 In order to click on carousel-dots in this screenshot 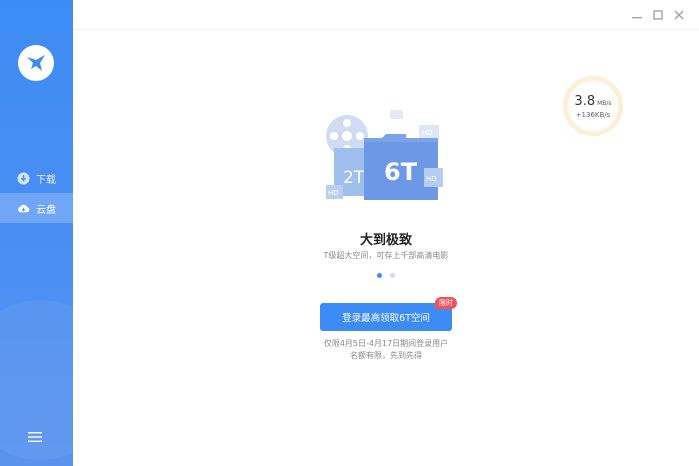, I will do `click(386, 275)`.